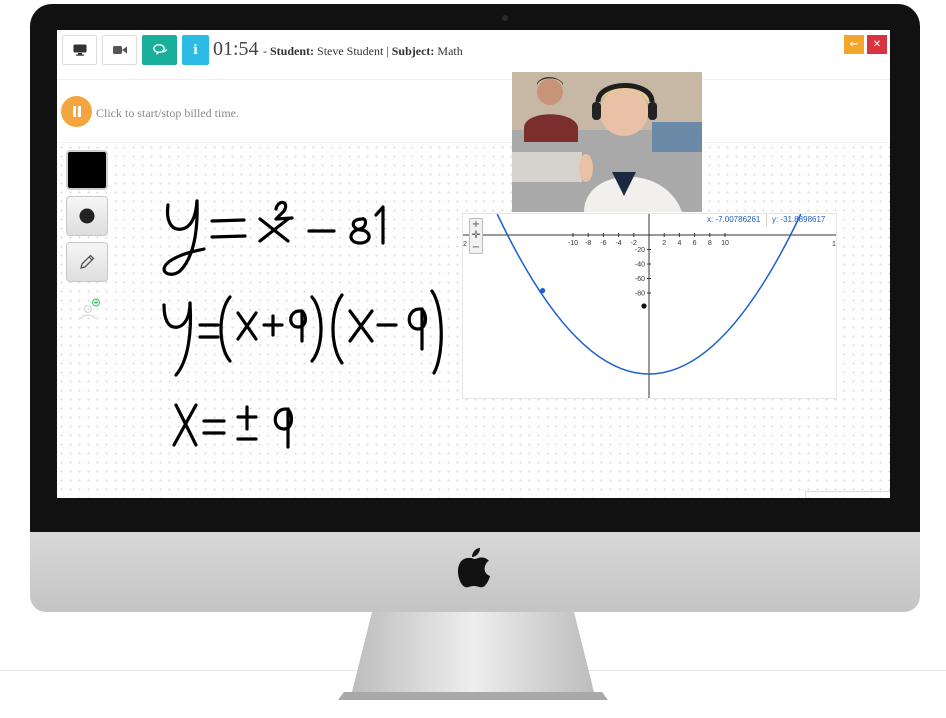 The image size is (946, 718). I want to click on student-name: Steve Student, so click(350, 51).